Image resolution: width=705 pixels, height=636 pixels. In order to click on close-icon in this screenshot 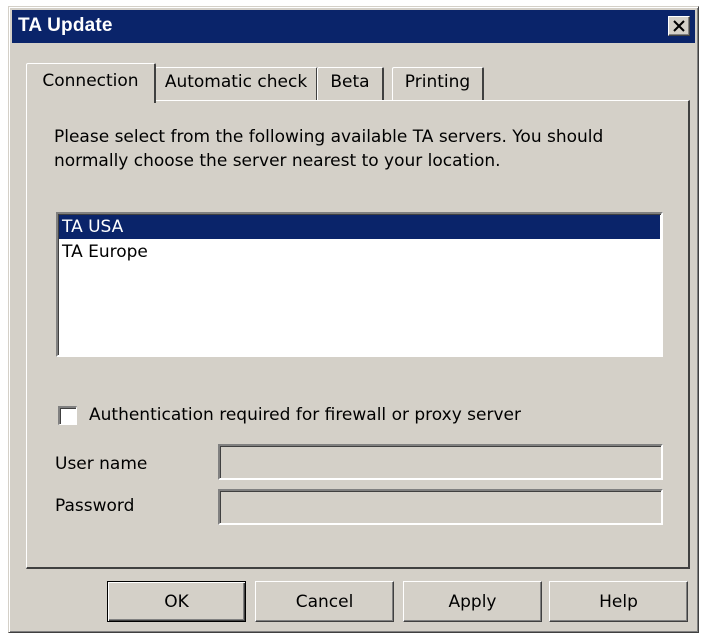, I will do `click(679, 26)`.